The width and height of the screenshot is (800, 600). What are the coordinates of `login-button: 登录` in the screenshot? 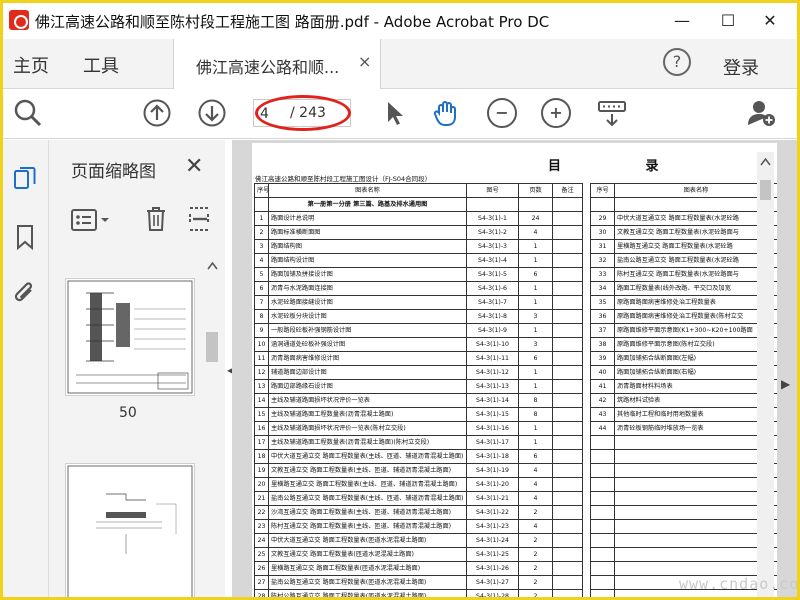 It's located at (741, 67).